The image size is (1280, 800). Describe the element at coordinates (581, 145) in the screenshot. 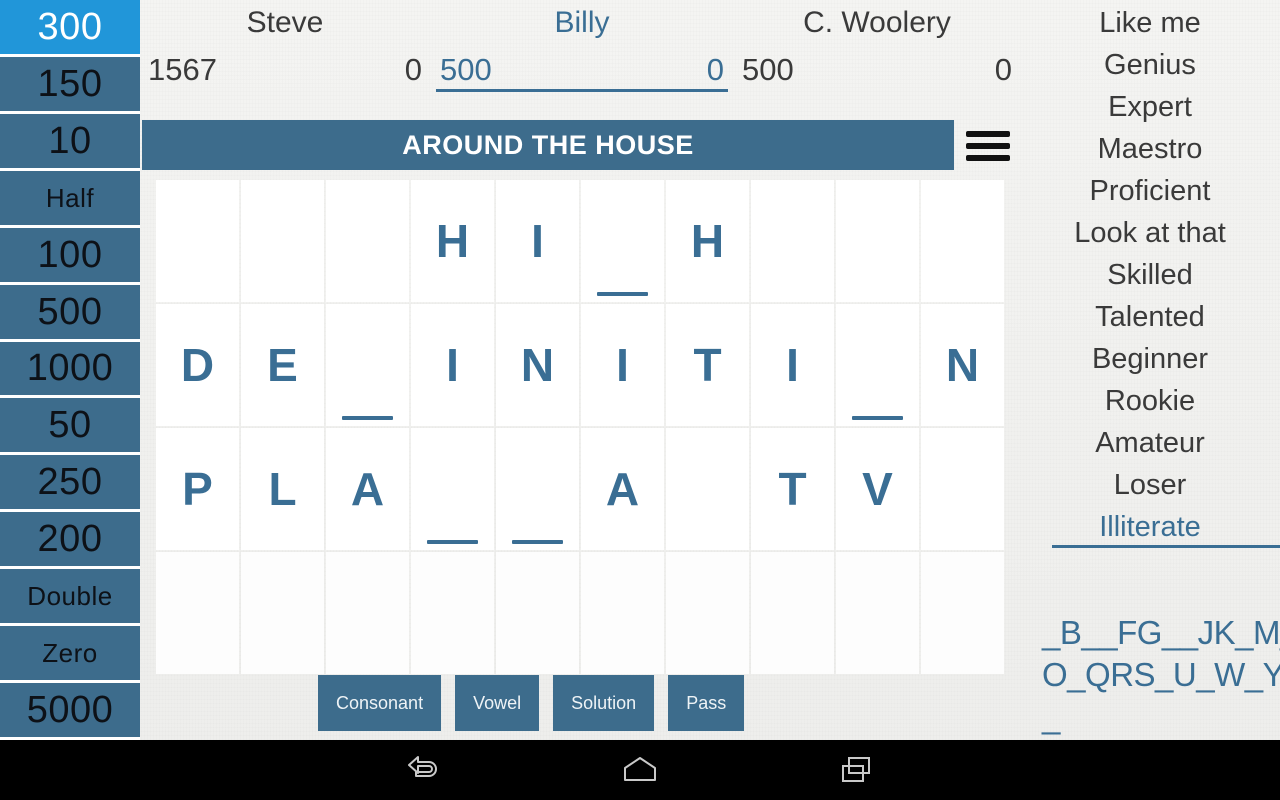

I see `puzzle-header: AROUND THE HOUSE` at that location.